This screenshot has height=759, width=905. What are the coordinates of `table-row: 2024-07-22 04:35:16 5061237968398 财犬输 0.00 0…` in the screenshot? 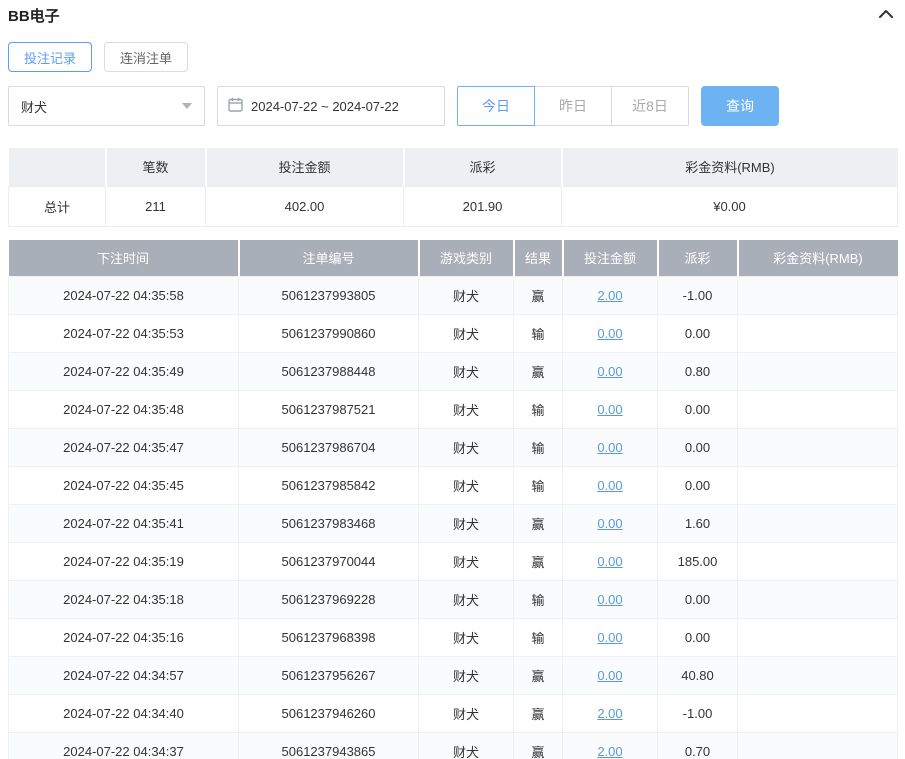 It's located at (453, 637).